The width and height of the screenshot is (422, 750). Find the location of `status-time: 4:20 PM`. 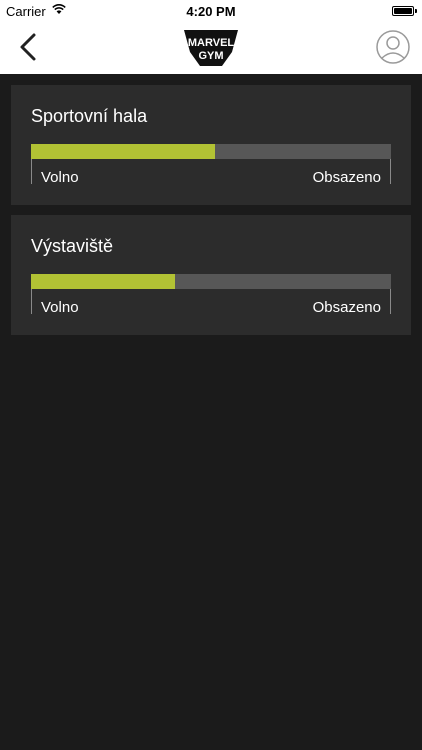

status-time: 4:20 PM is located at coordinates (211, 11).